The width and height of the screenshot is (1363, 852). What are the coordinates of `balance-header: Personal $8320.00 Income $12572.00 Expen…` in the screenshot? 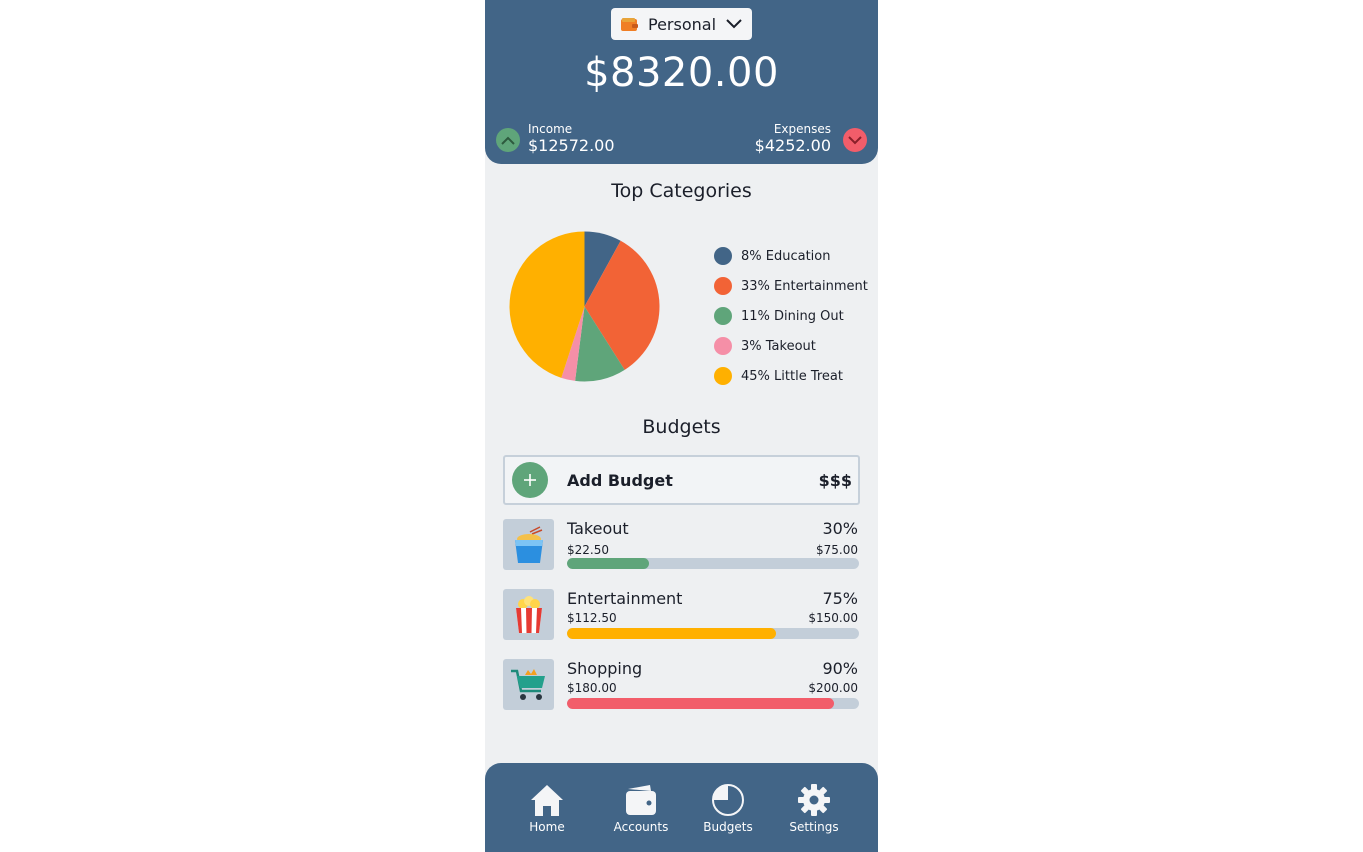 It's located at (681, 82).